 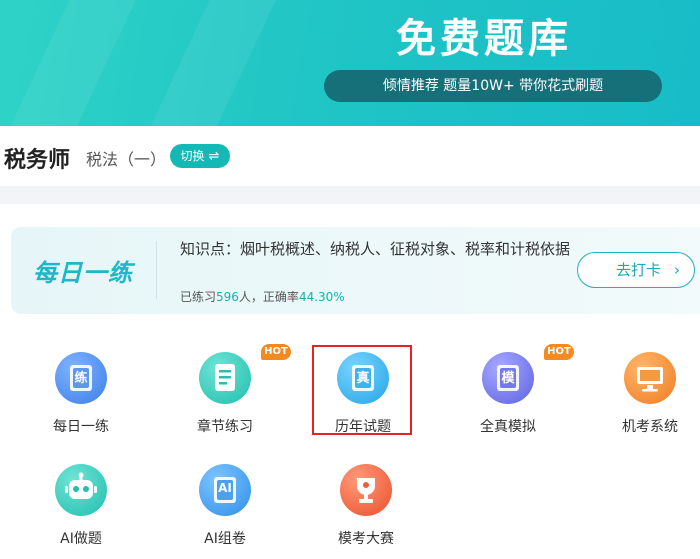 I want to click on stats-mid: 人，正确率, so click(x=268, y=297).